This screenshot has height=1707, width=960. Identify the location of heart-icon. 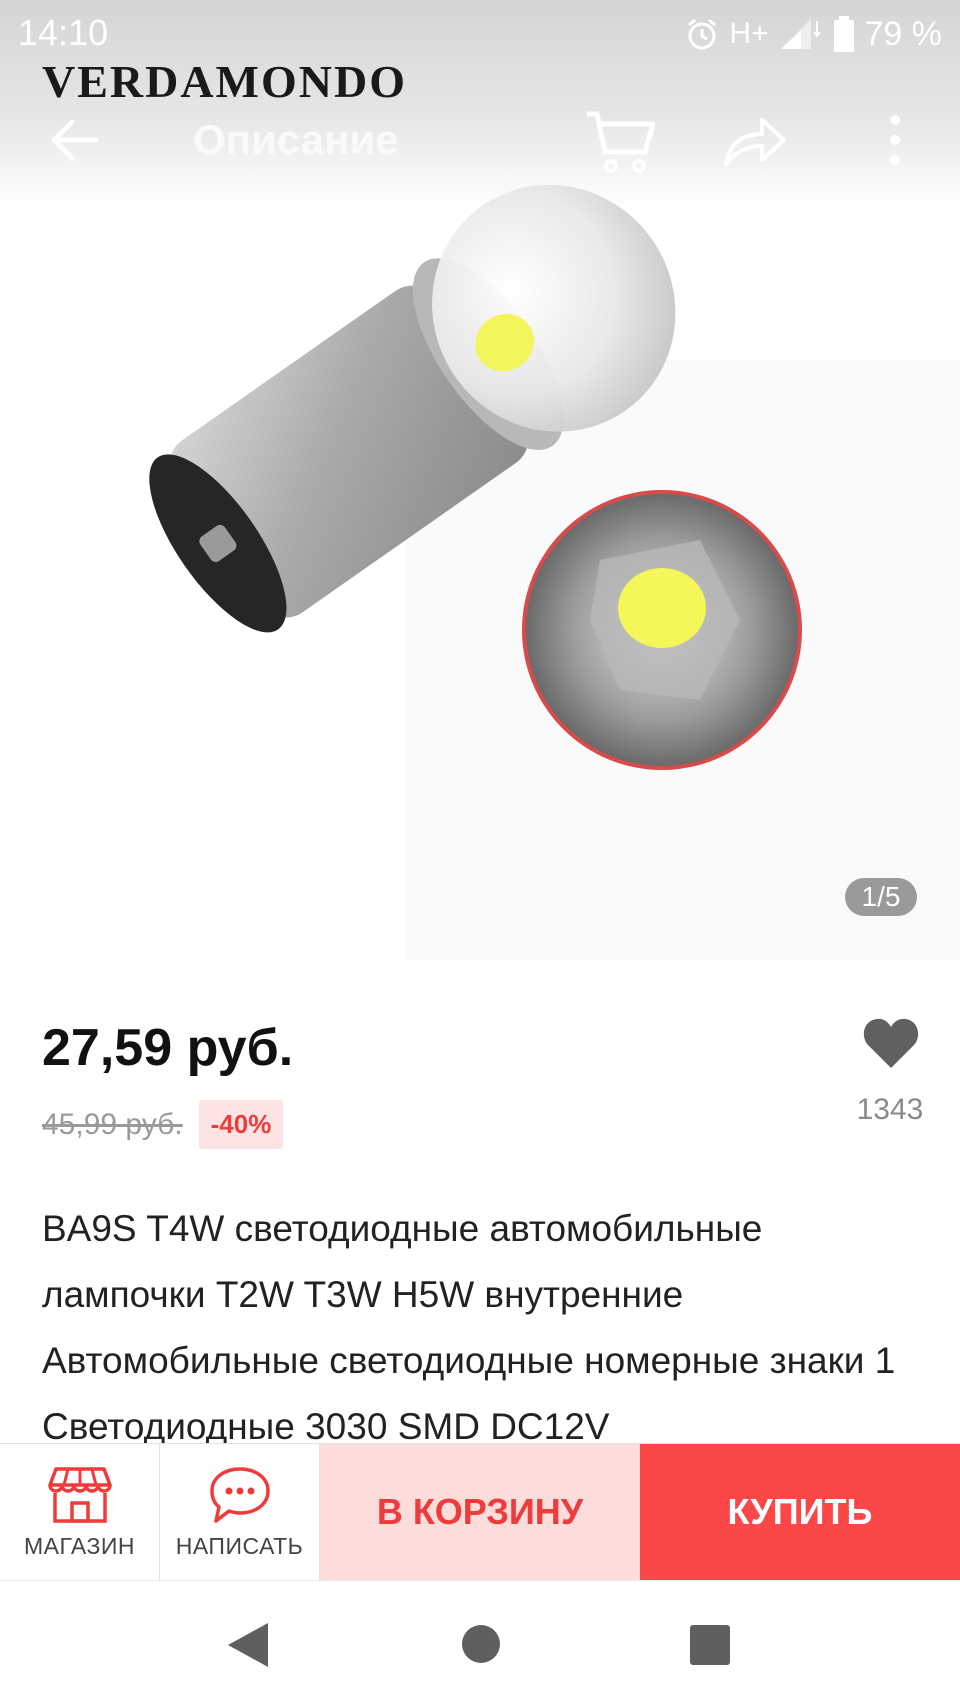
(891, 1043).